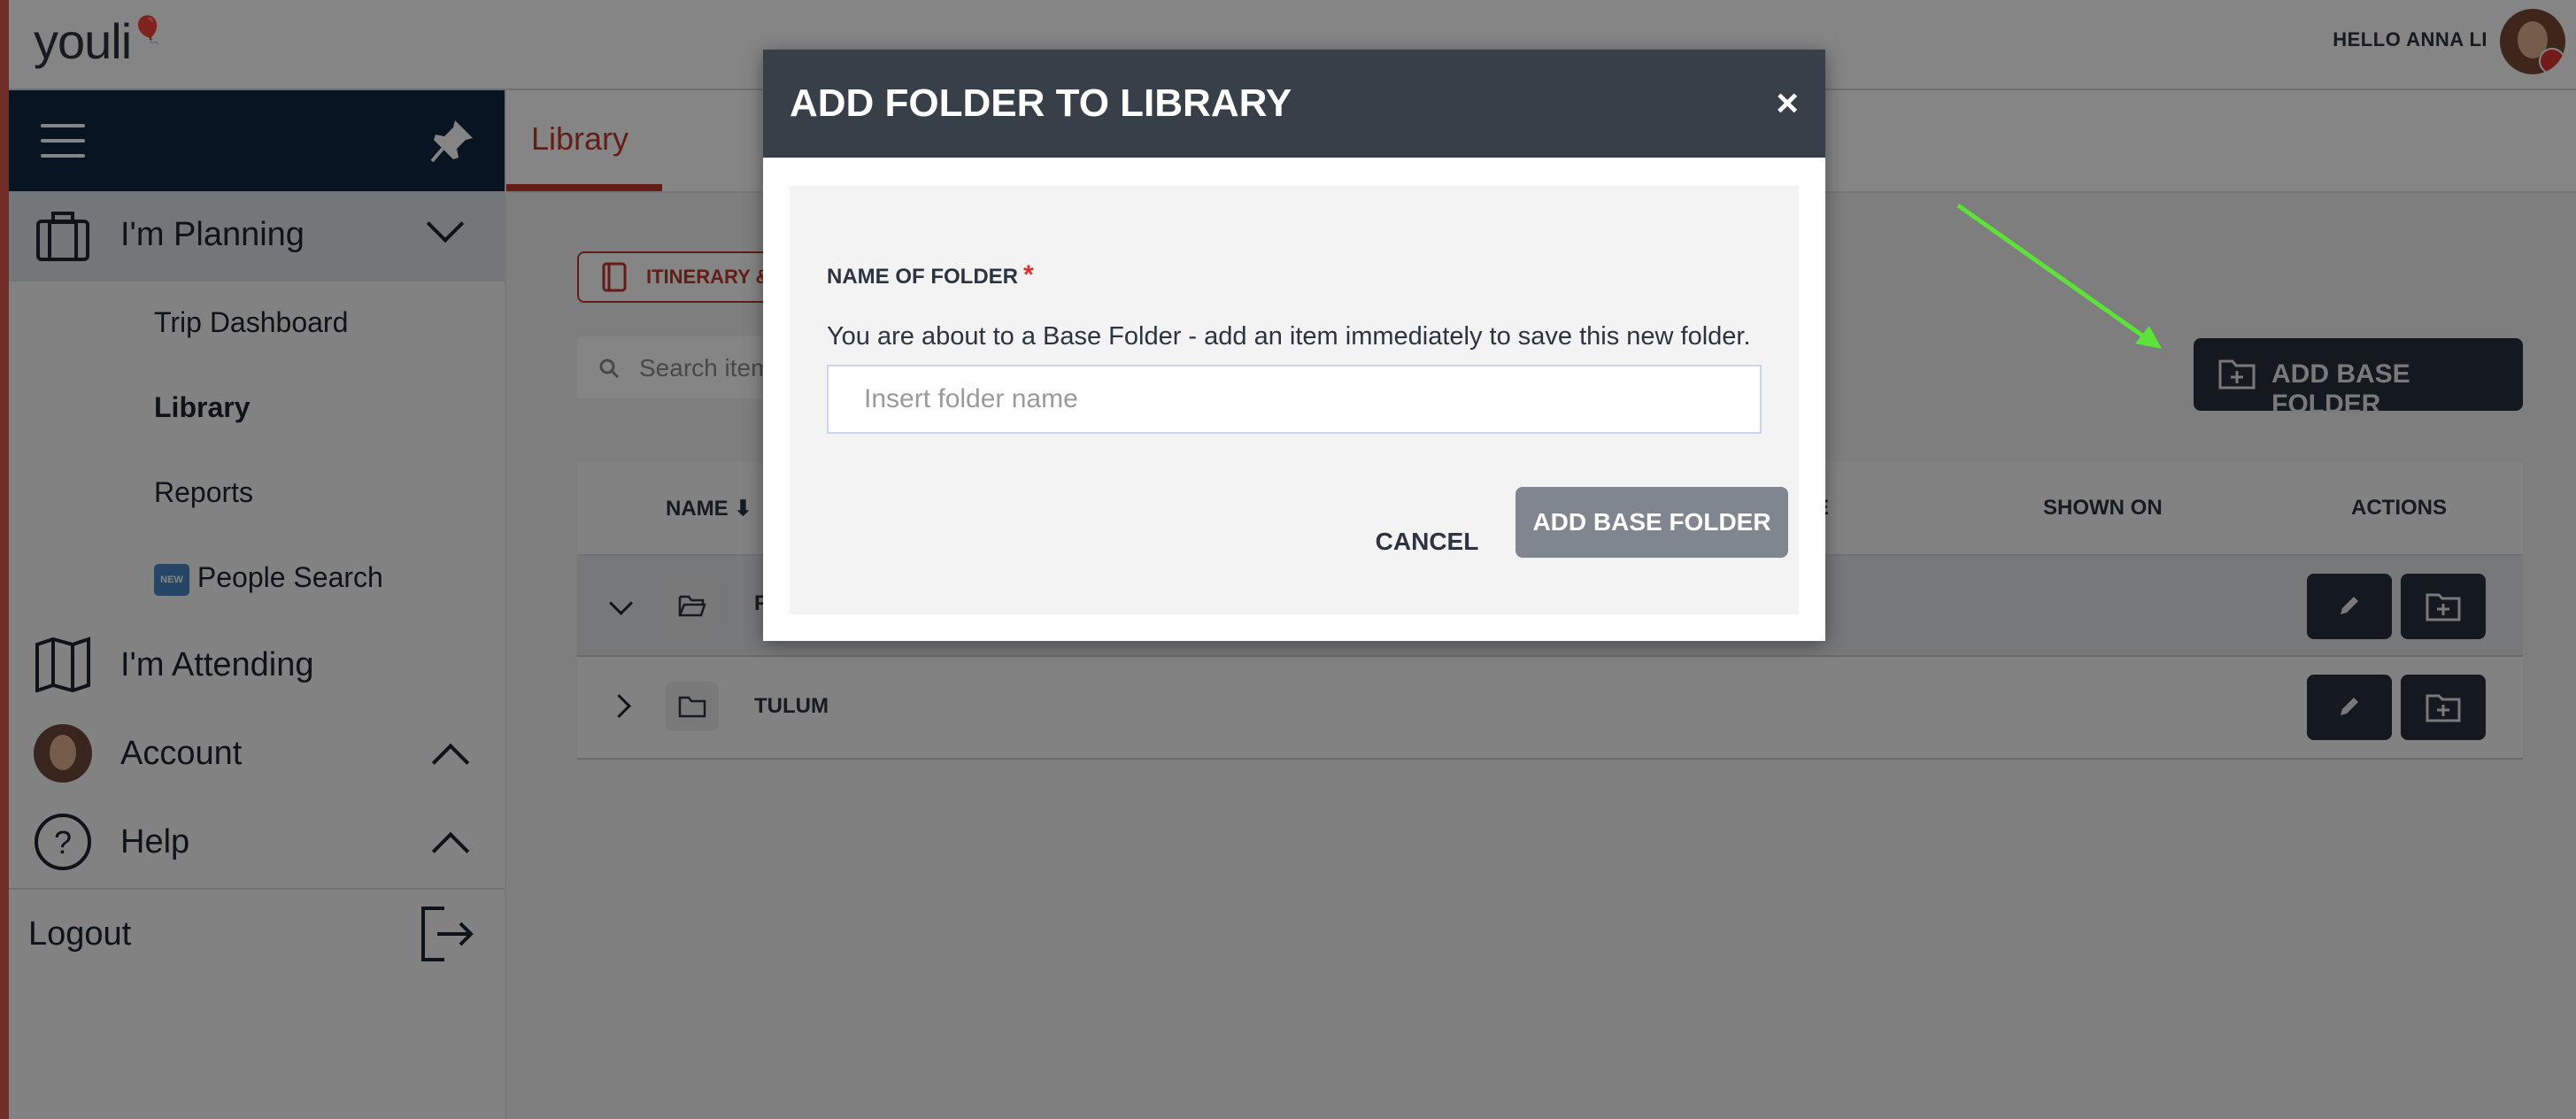 The image size is (2576, 1119). I want to click on cancel-button: CANCEL, so click(1427, 541).